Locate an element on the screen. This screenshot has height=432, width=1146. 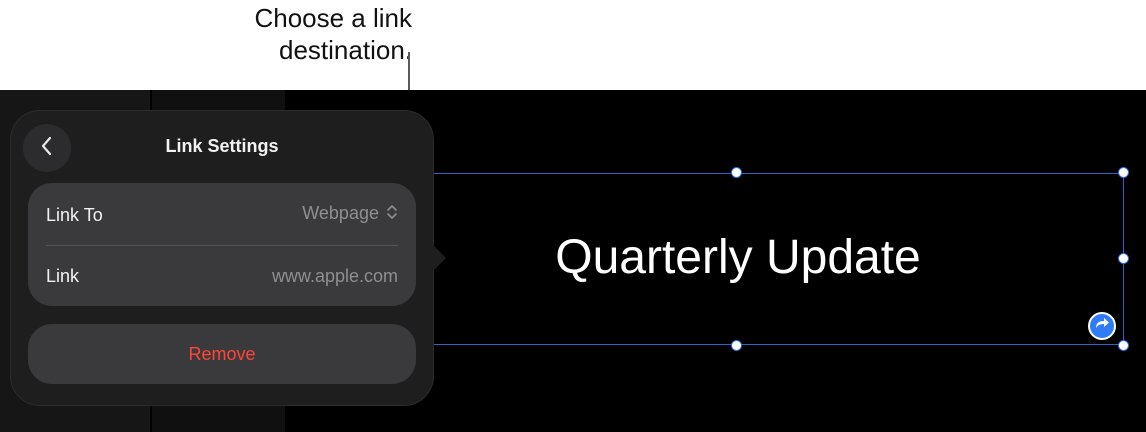
popover-arrow is located at coordinates (439, 258).